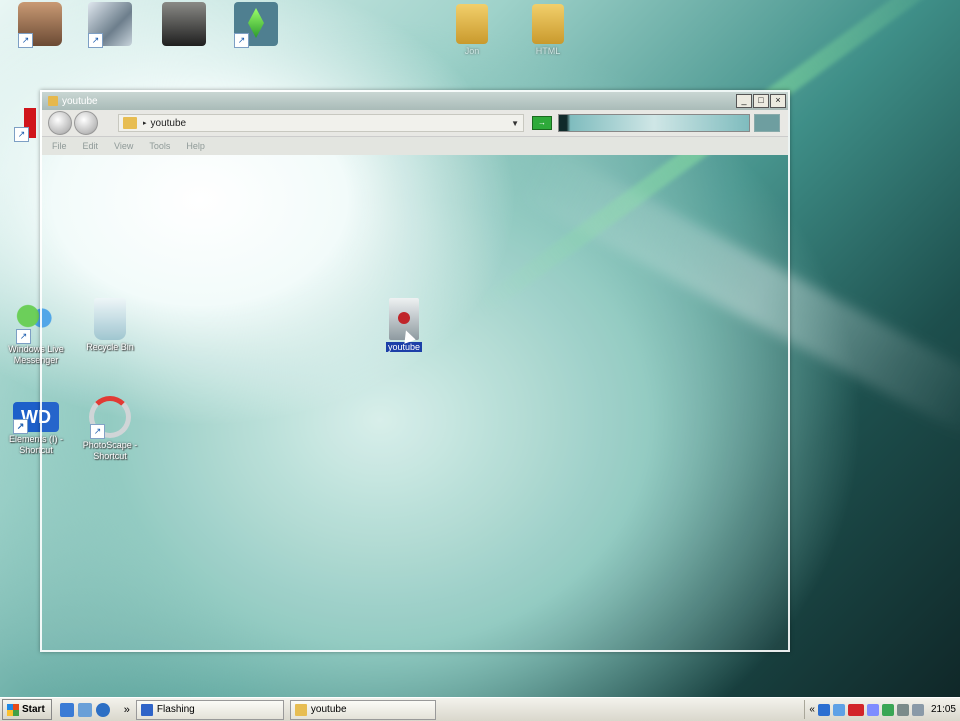  I want to click on menu-file: File, so click(59, 146).